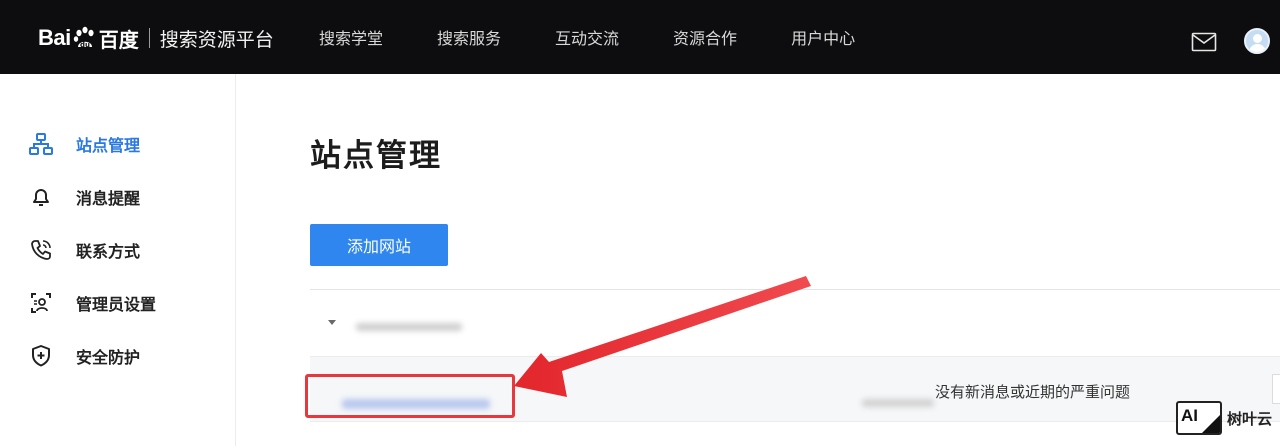  Describe the element at coordinates (351, 37) in the screenshot. I see `nav-search-school: 搜索学堂` at that location.